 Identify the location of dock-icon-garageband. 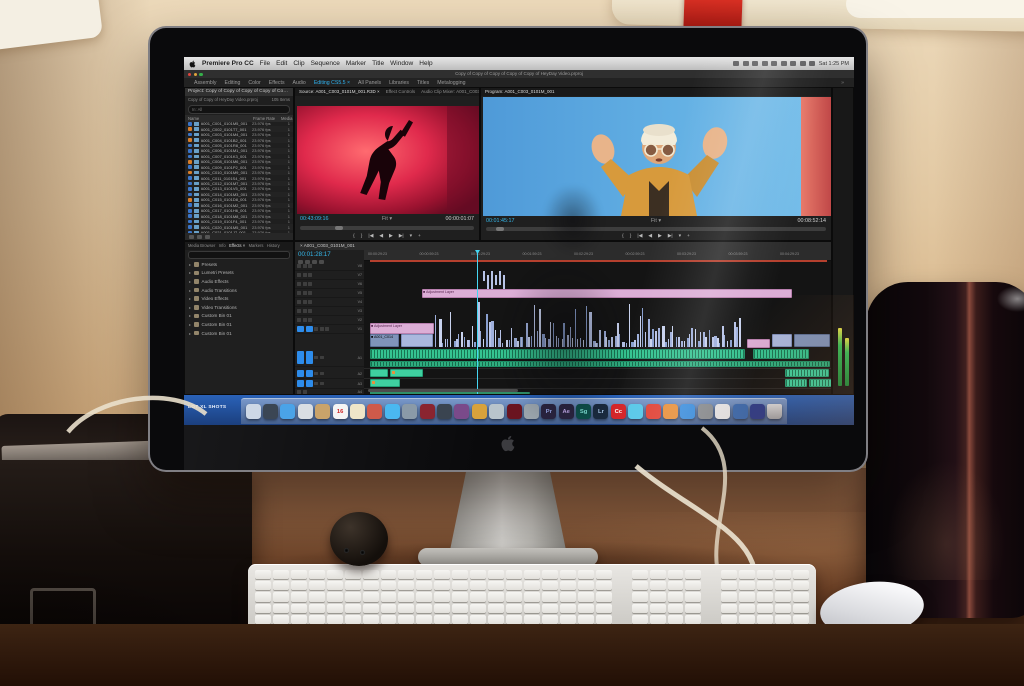
(531, 411).